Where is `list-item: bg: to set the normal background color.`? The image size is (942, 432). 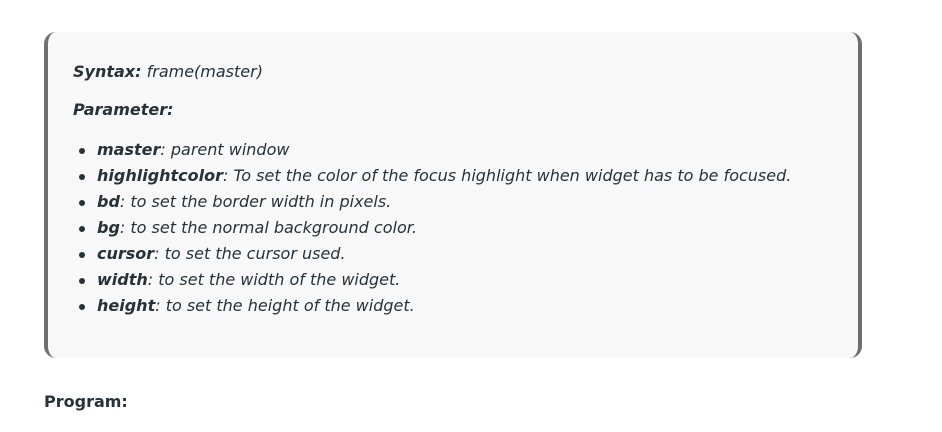
list-item: bg: to set the normal background color. is located at coordinates (465, 228).